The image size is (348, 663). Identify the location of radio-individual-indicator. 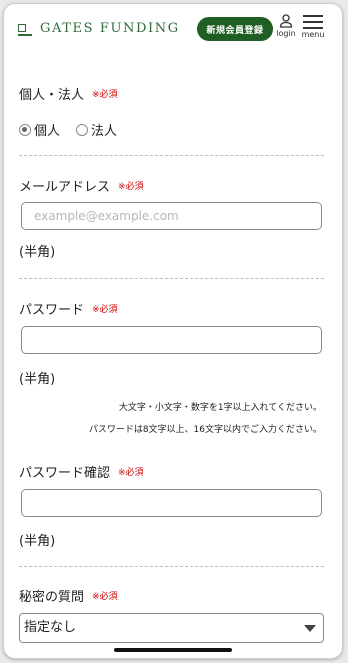
(25, 129).